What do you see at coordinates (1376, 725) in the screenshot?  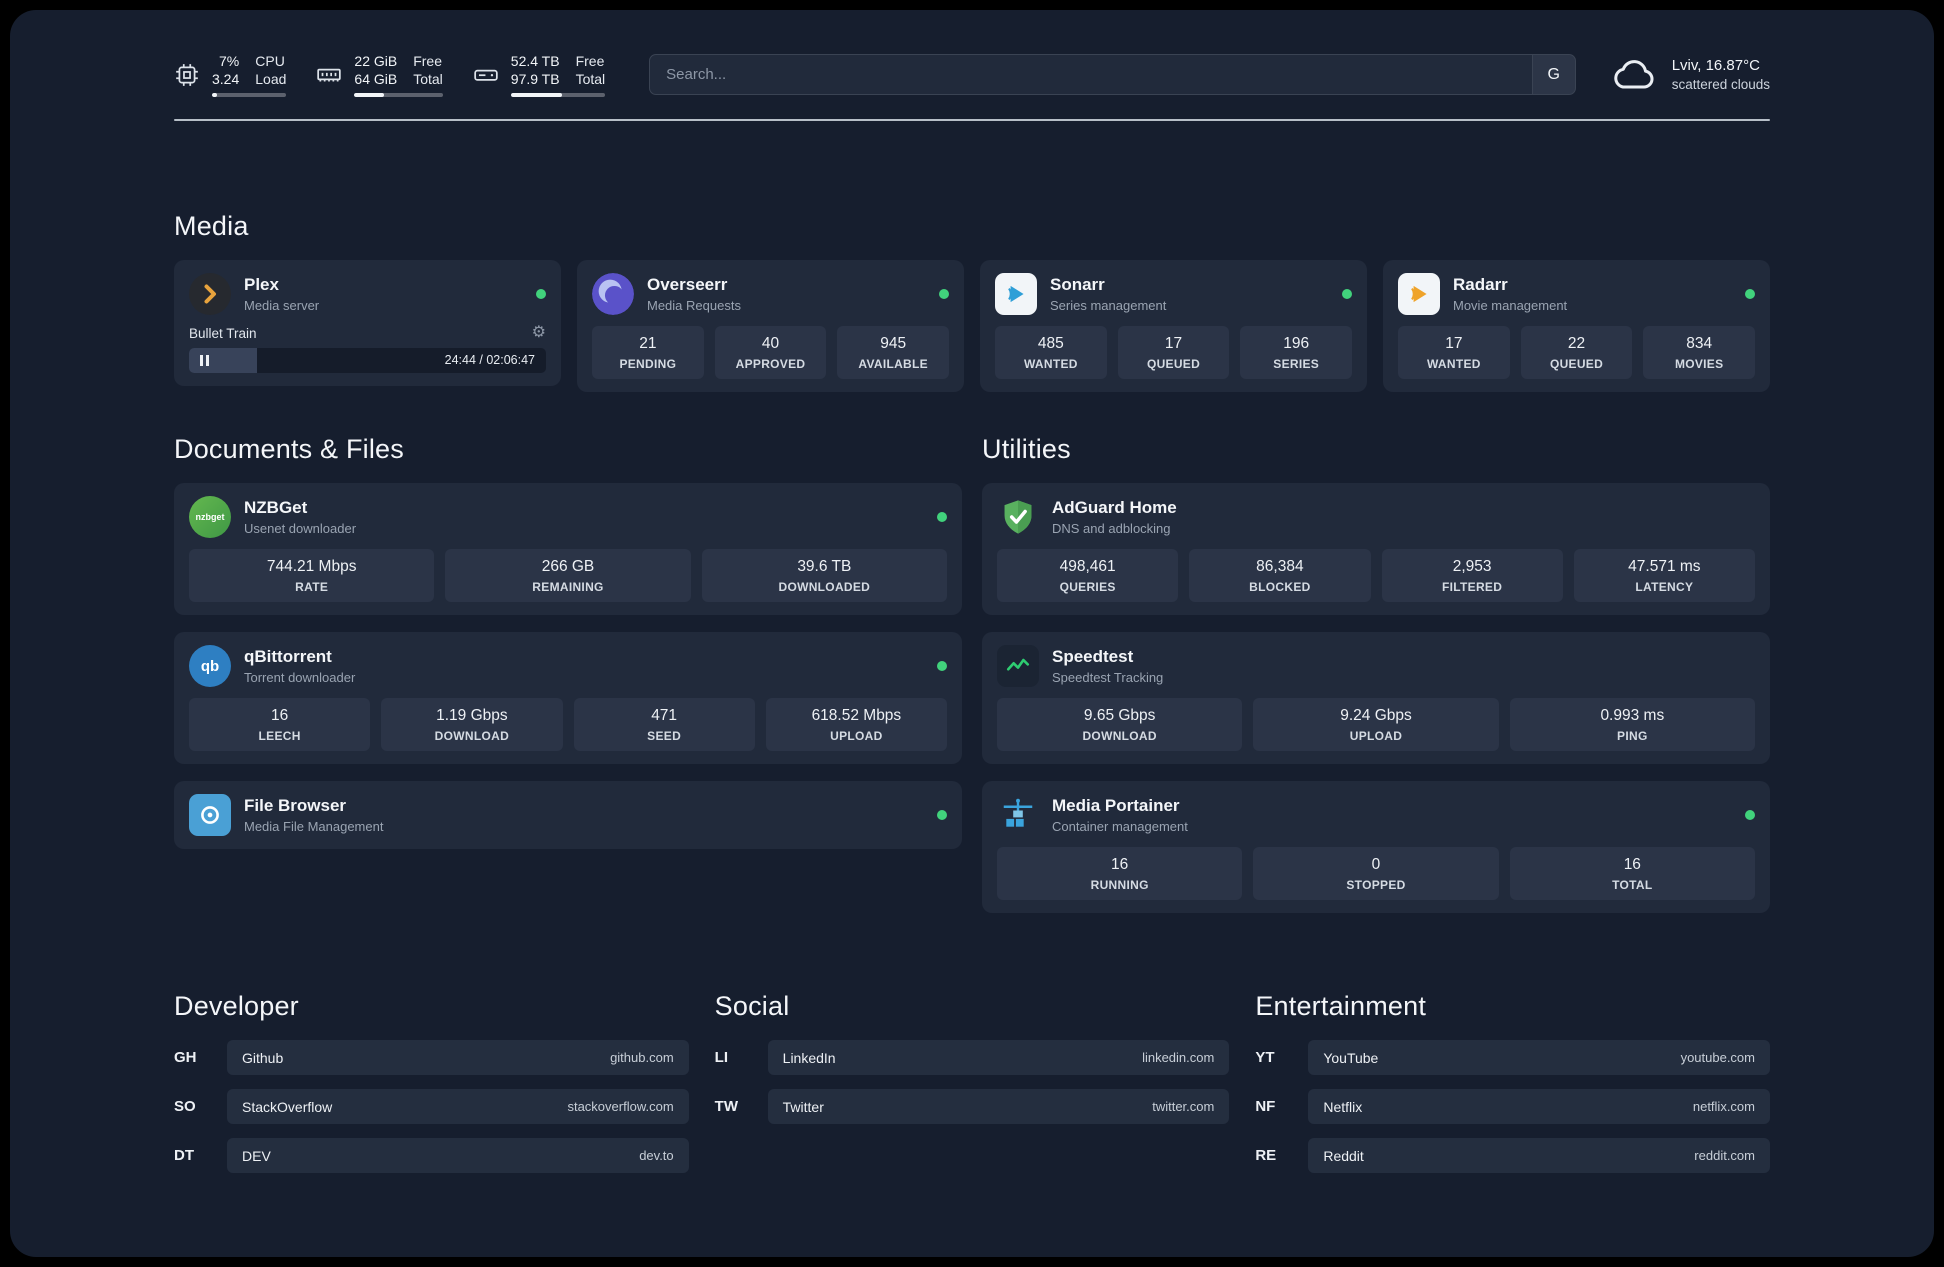 I see `stat-tile: 9.24 Gbps UPLOAD` at bounding box center [1376, 725].